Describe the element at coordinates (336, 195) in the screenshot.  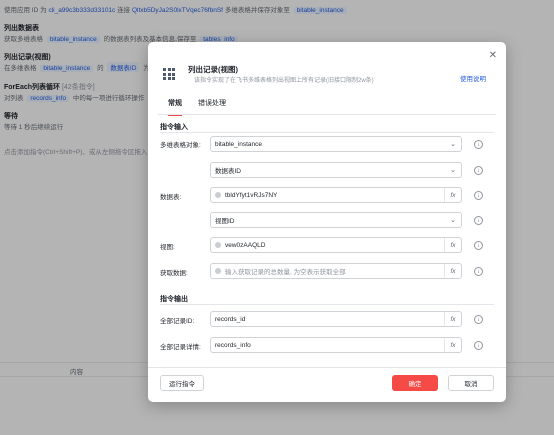
I see `table-id-input: tbldYfyt1vRJs7NY fx` at that location.